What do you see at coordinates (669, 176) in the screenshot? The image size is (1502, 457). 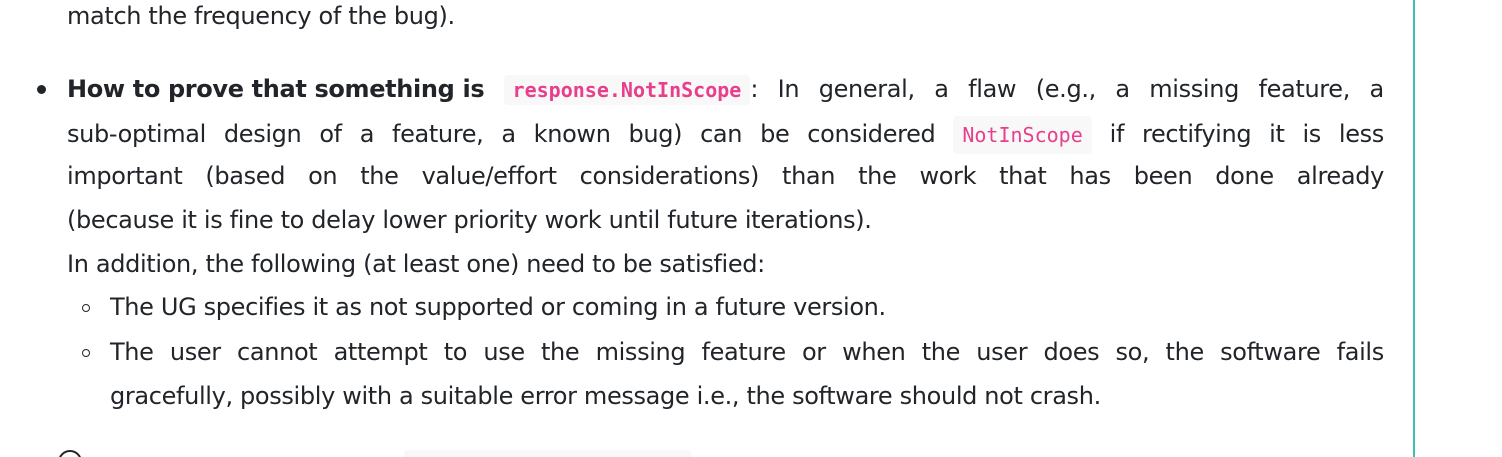 I see `word: considerations)` at bounding box center [669, 176].